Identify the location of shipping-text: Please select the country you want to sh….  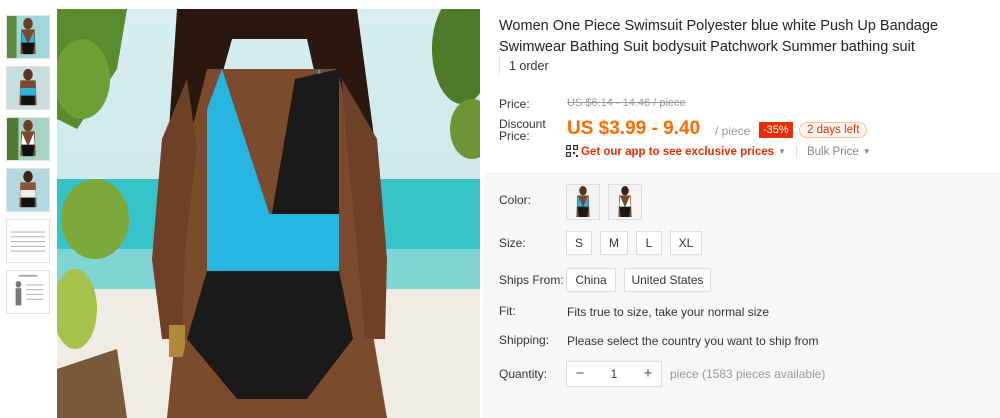
(693, 341).